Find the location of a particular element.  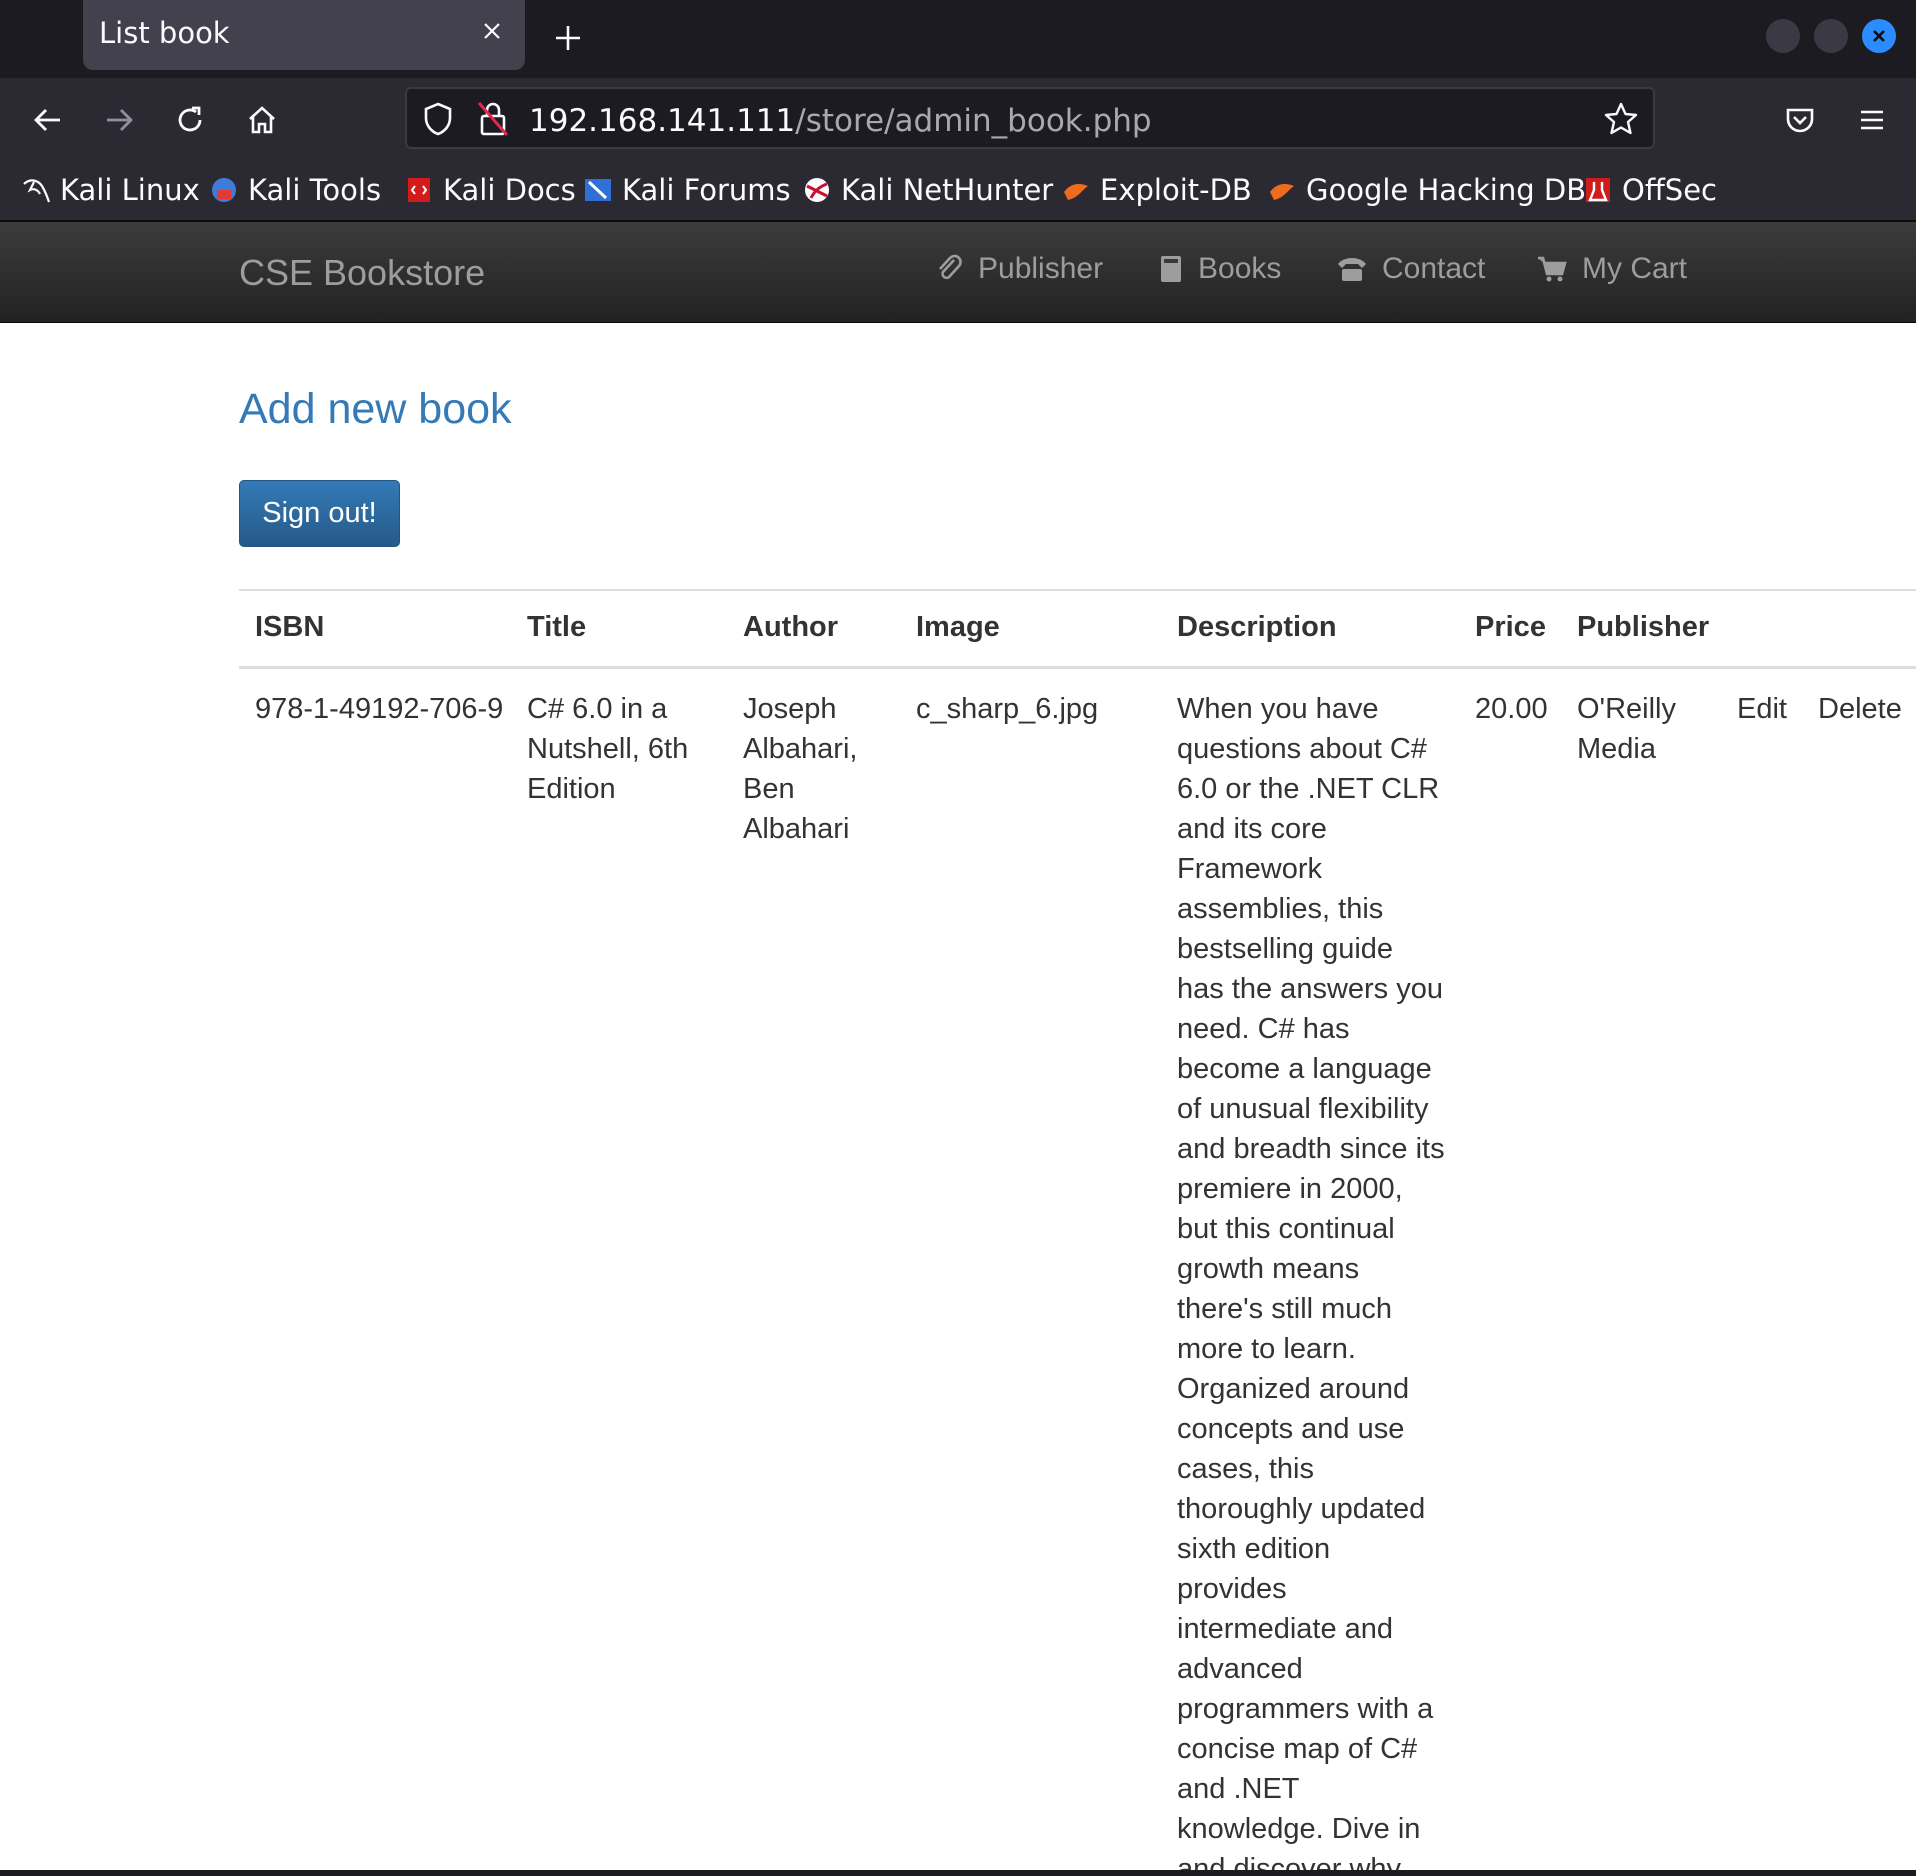

close-tab-icon is located at coordinates (492, 31).